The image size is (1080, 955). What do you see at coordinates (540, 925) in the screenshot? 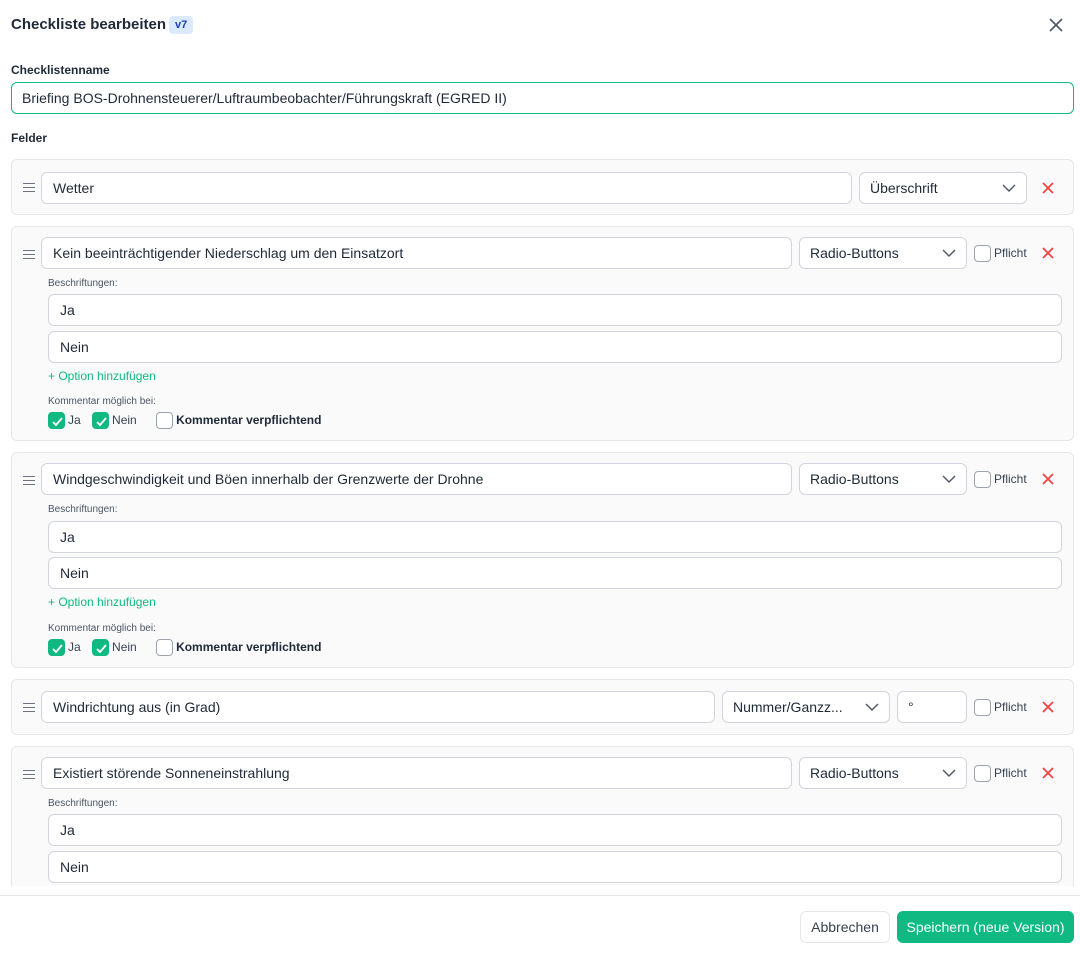
I see `dialog-footer: Abbrechen Speichern (neue Version)` at bounding box center [540, 925].